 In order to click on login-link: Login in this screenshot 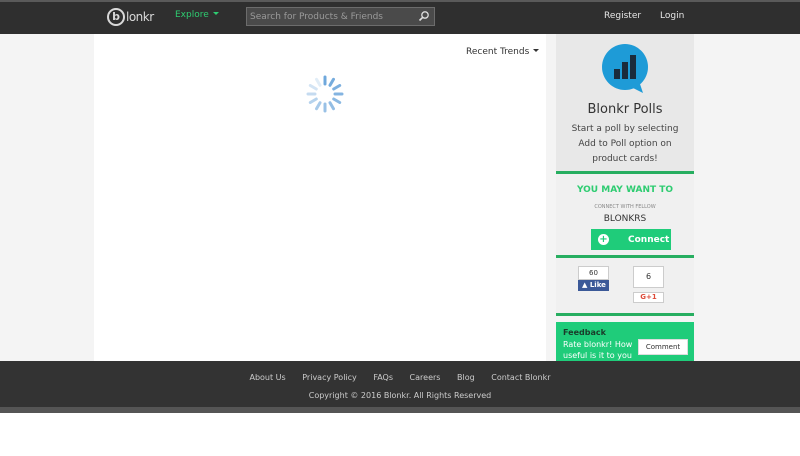, I will do `click(672, 16)`.